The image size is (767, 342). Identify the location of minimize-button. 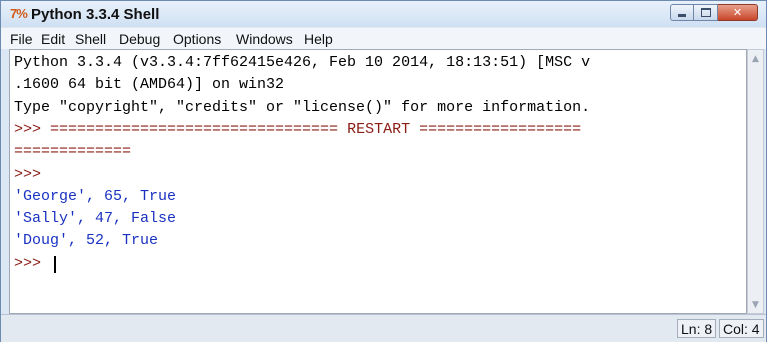
(682, 12).